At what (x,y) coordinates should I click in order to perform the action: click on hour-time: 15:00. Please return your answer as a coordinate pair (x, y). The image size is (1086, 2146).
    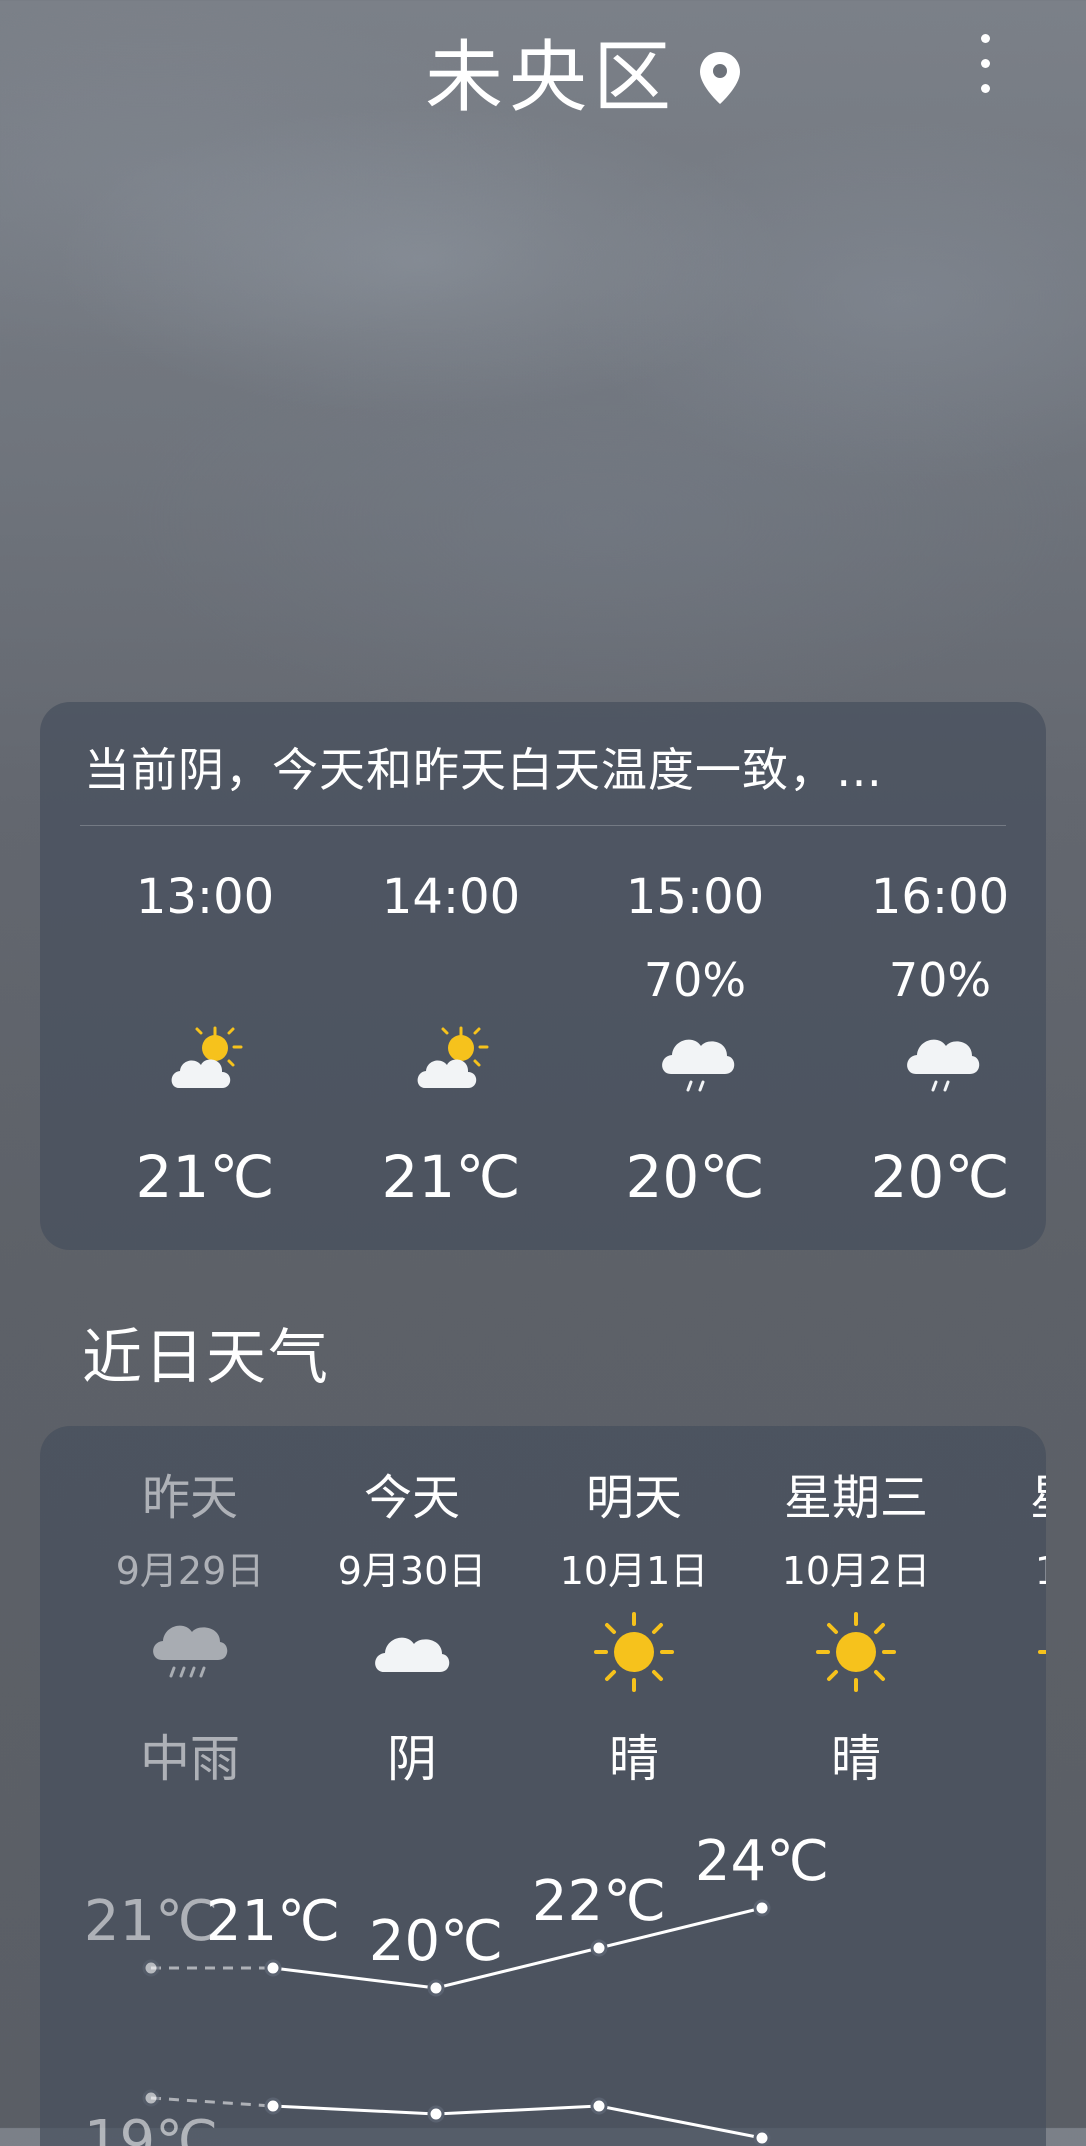
    Looking at the image, I should click on (695, 897).